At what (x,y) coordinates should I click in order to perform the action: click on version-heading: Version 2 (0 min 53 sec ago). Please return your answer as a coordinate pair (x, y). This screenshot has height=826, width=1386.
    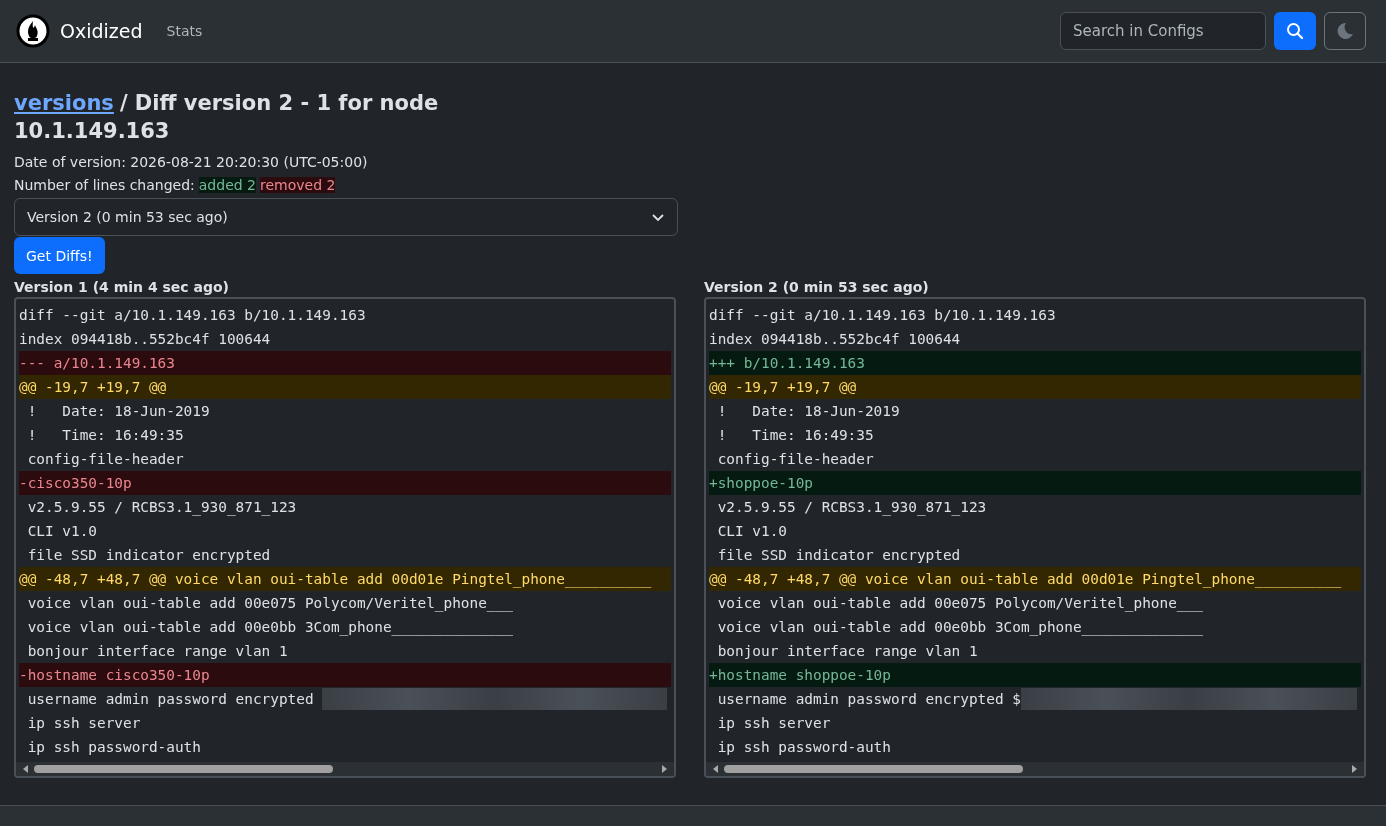
    Looking at the image, I should click on (817, 287).